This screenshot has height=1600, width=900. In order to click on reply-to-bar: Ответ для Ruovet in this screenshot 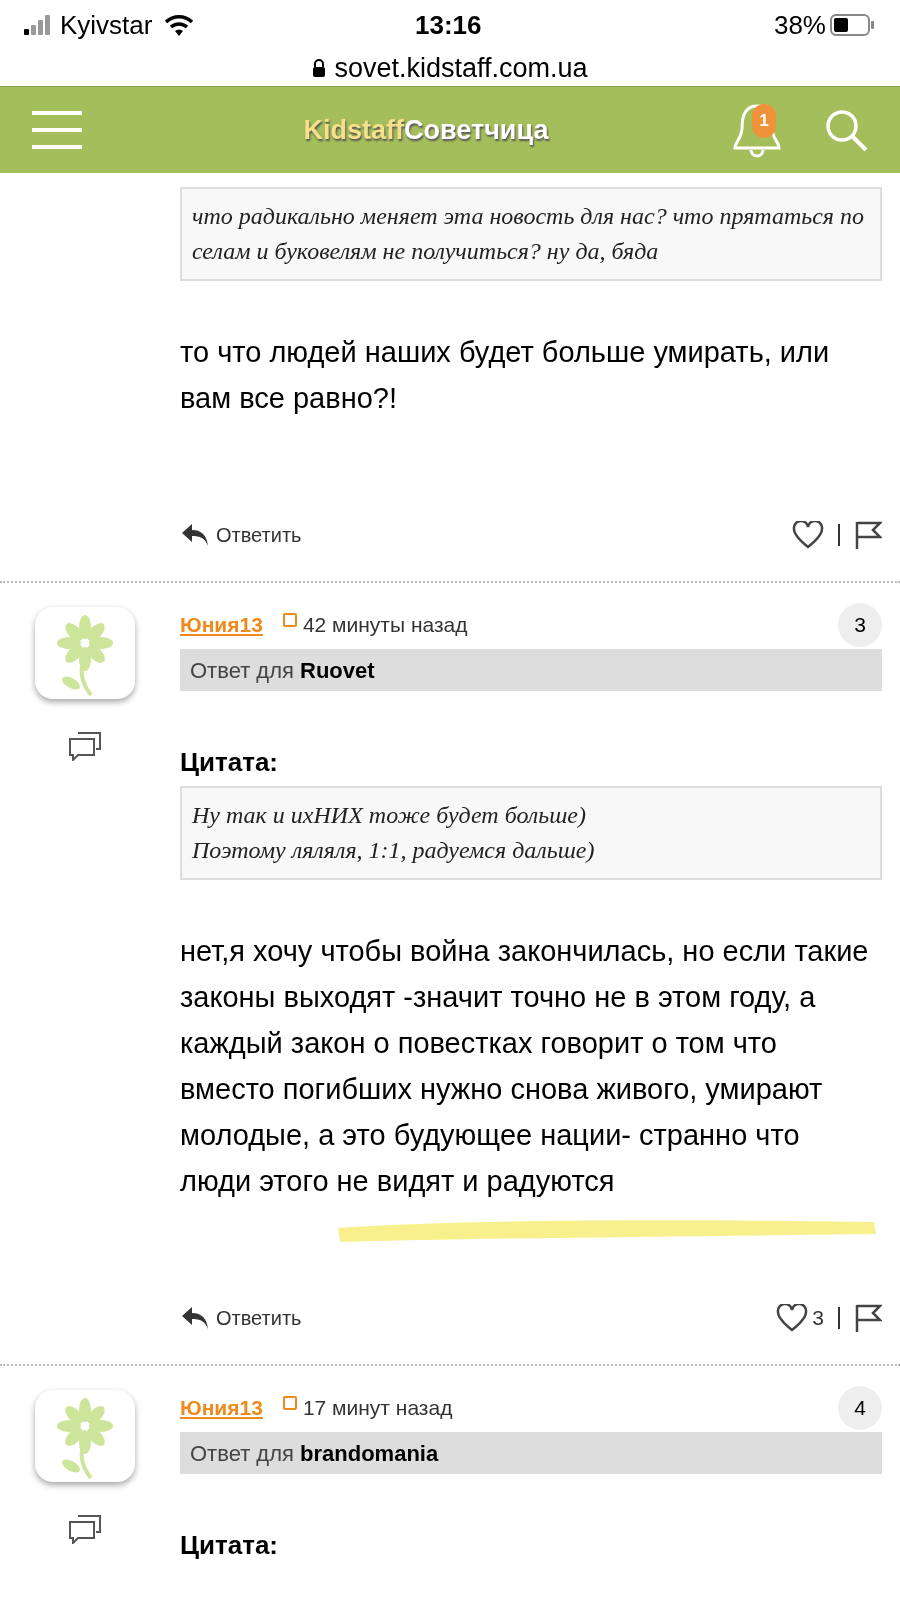, I will do `click(531, 670)`.